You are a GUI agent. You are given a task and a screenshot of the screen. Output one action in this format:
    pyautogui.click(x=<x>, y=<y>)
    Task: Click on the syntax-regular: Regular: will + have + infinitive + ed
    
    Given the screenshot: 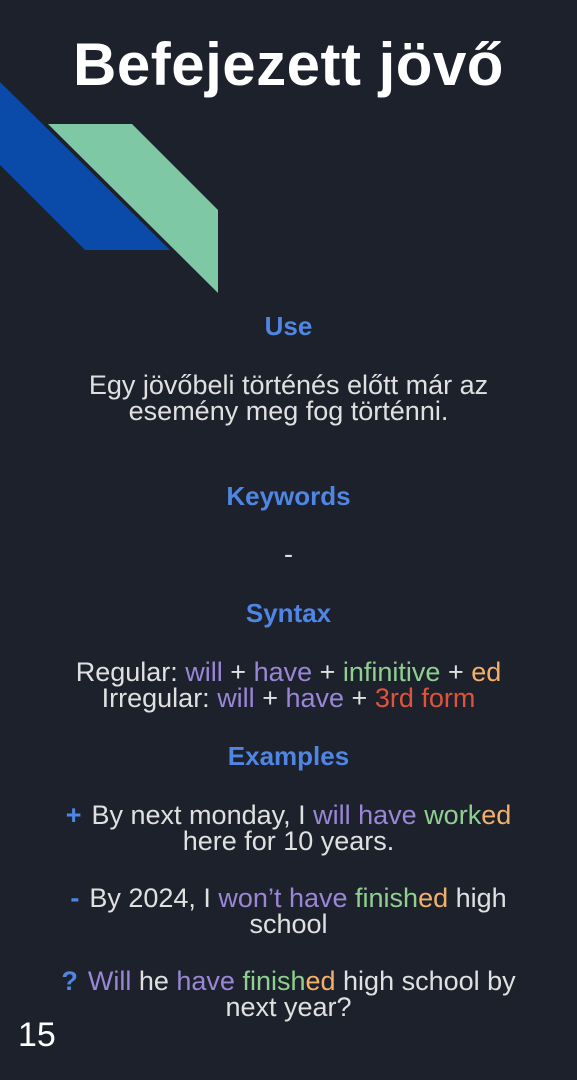 What is the action you would take?
    pyautogui.click(x=288, y=672)
    